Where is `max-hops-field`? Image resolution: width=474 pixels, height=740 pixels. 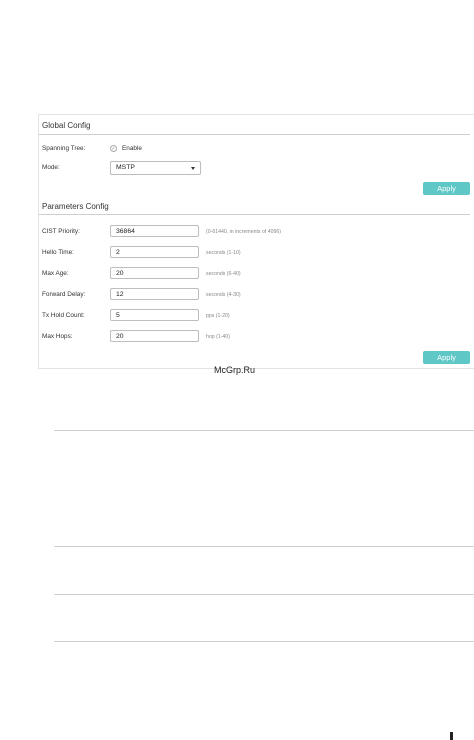 max-hops-field is located at coordinates (157, 336).